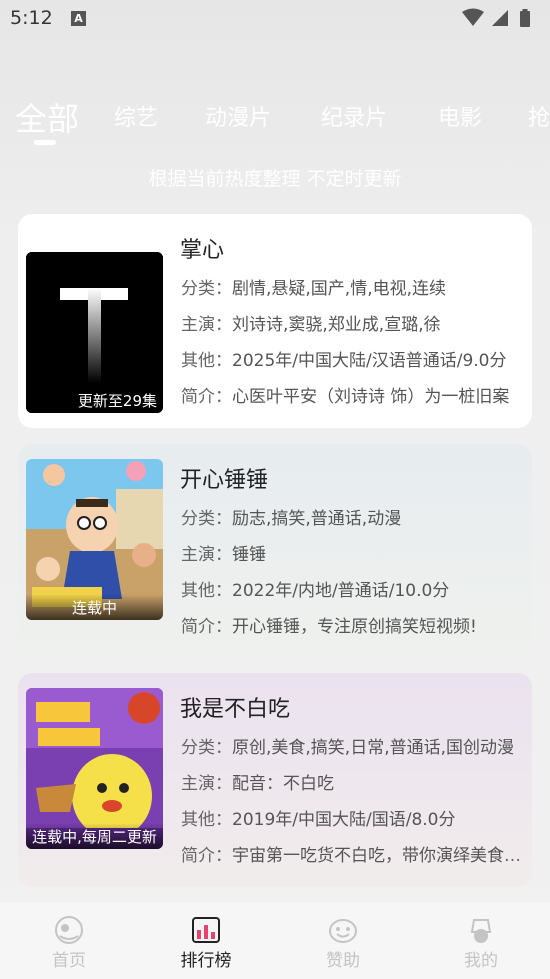 Image resolution: width=550 pixels, height=979 pixels. Describe the element at coordinates (539, 116) in the screenshot. I see `tab-more: 抢` at that location.